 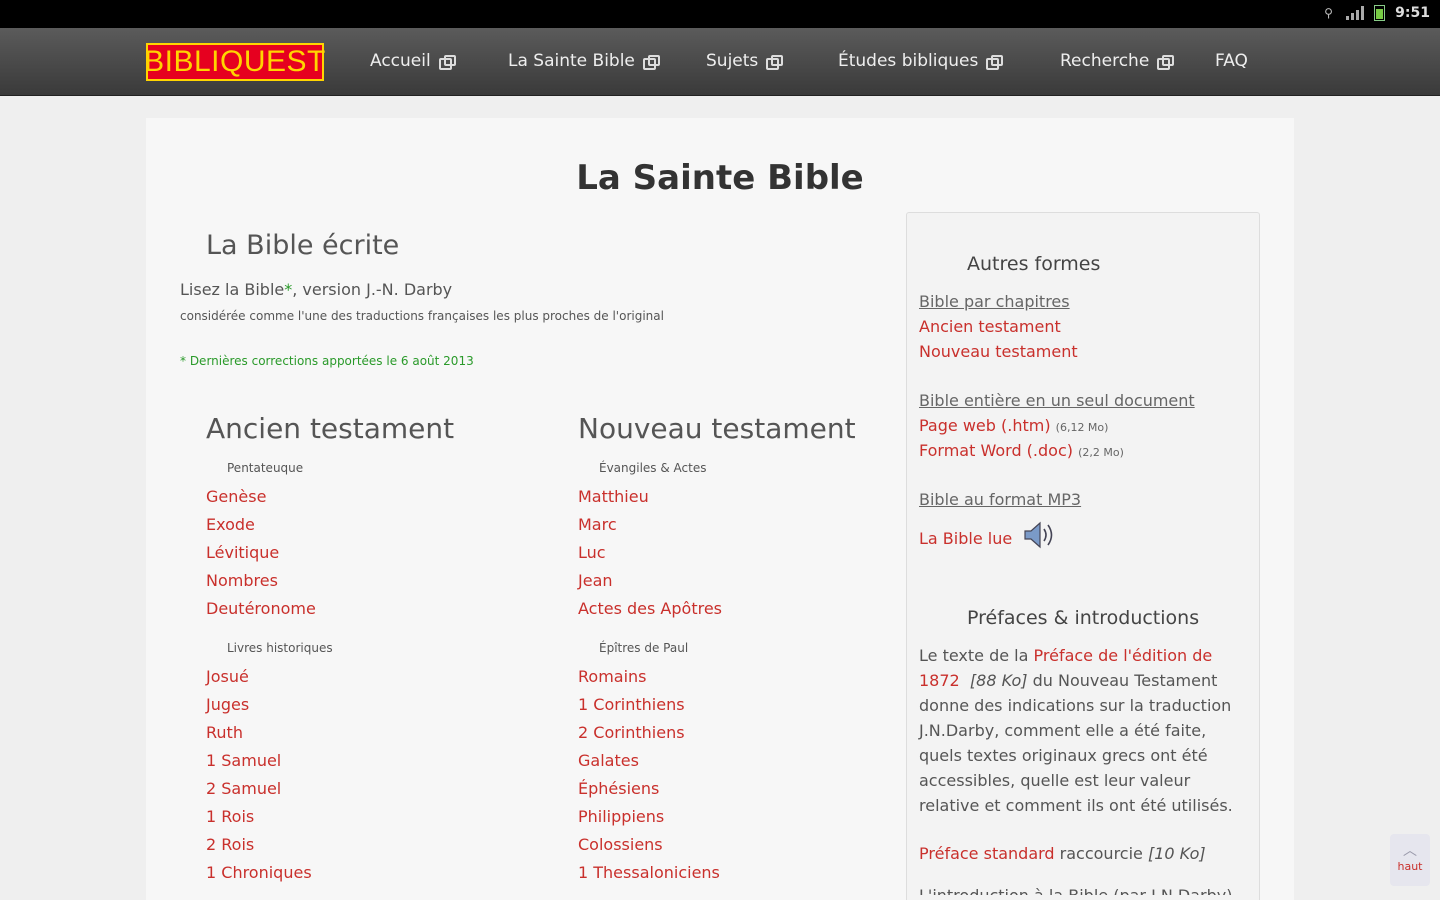 What do you see at coordinates (733, 581) in the screenshot?
I see `book-link: Jean` at bounding box center [733, 581].